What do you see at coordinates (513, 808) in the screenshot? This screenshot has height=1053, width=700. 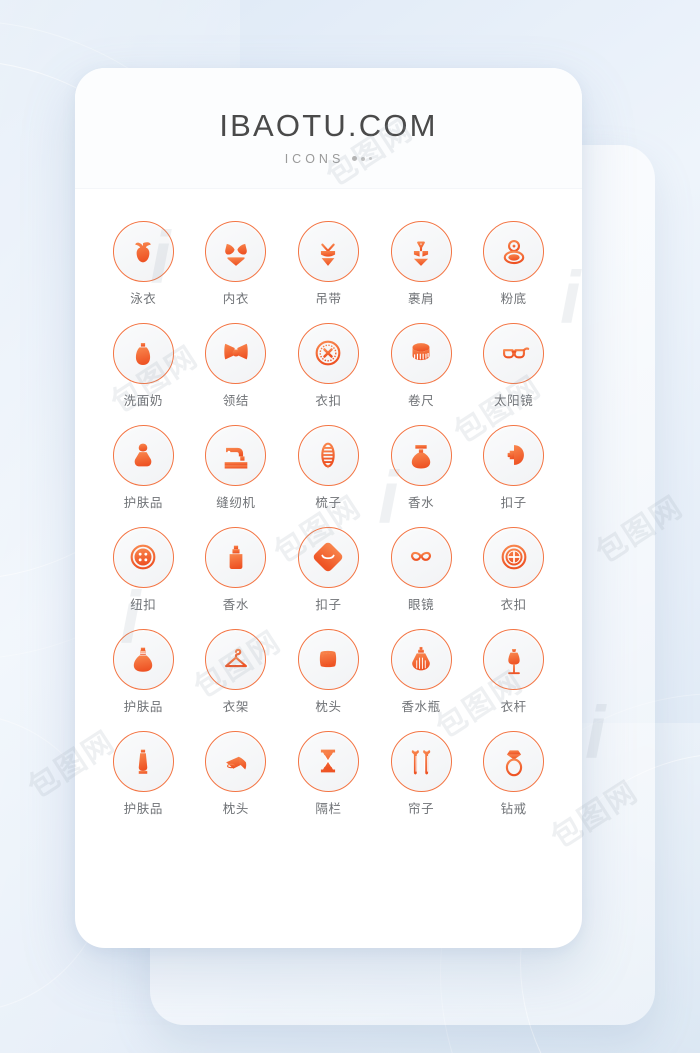 I see `icon-label: 钻戒` at bounding box center [513, 808].